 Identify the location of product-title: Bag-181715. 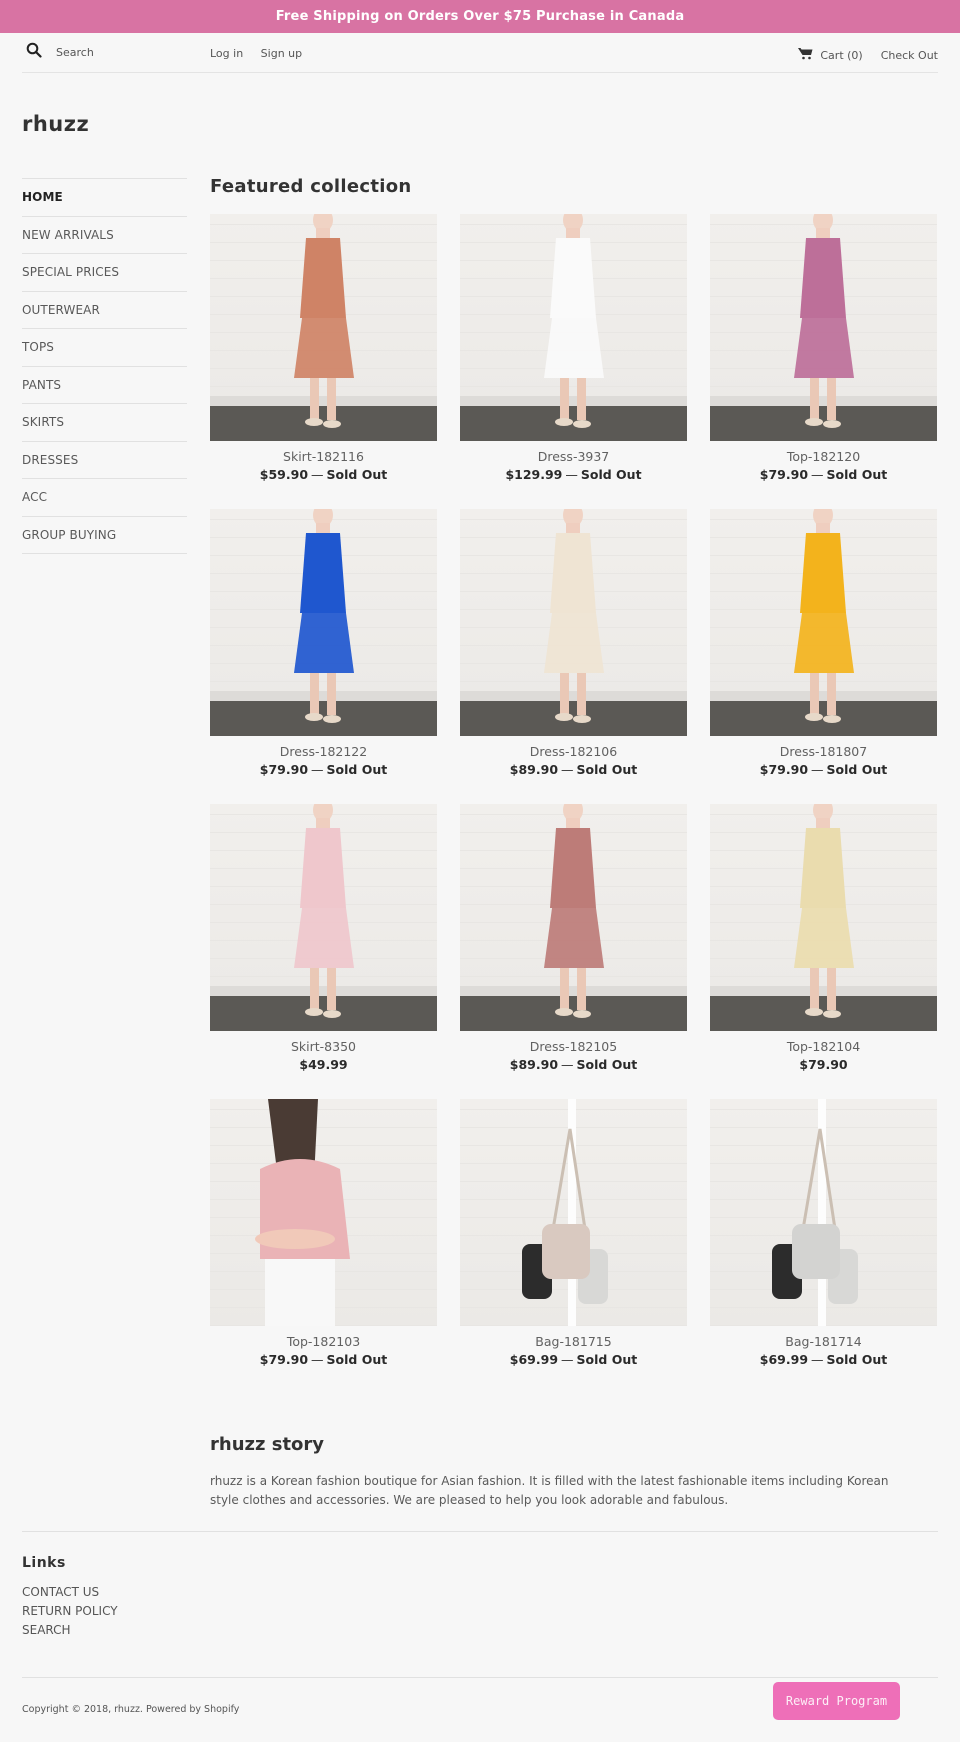
(573, 1341).